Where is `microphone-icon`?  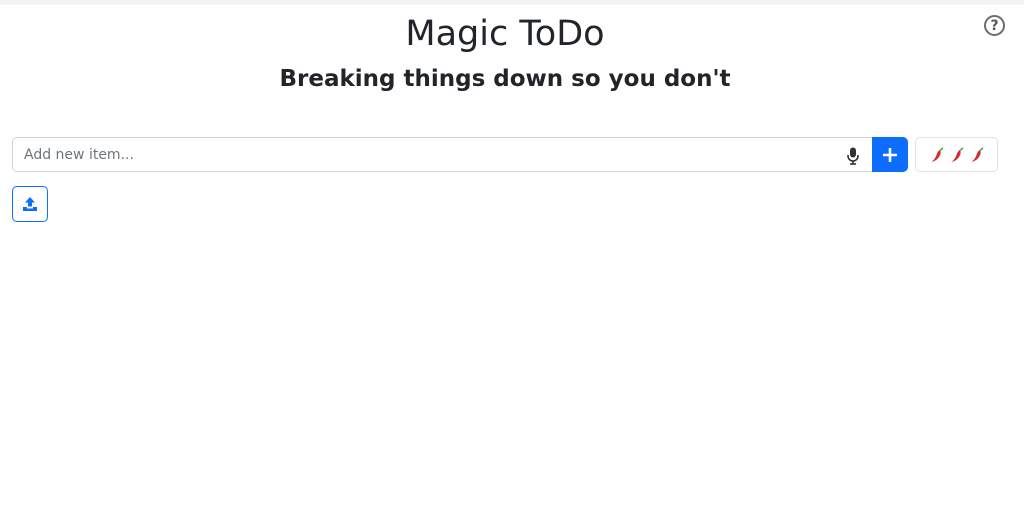 microphone-icon is located at coordinates (853, 156).